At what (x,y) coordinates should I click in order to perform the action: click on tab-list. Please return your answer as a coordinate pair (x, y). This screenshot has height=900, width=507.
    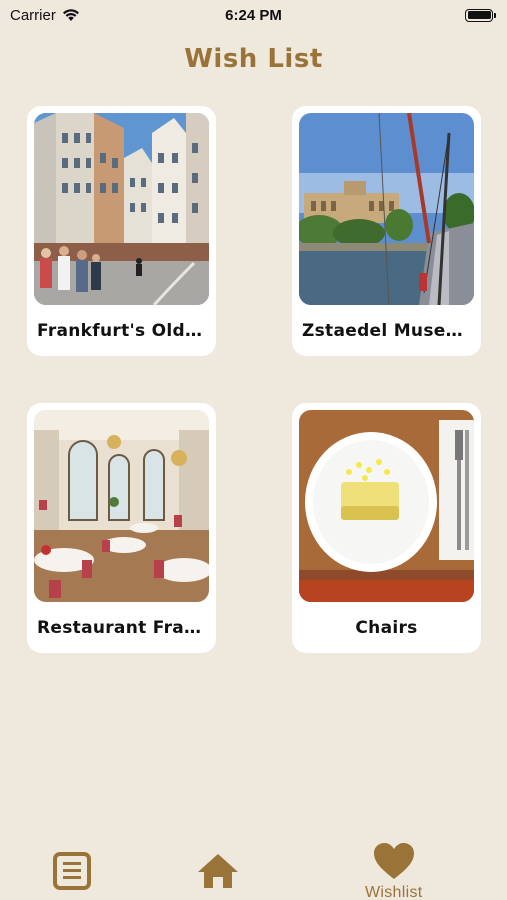
    Looking at the image, I should click on (72, 871).